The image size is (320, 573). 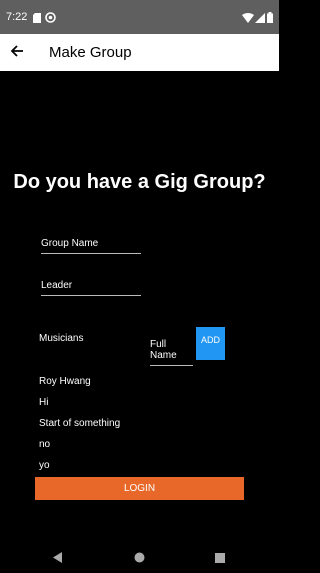 What do you see at coordinates (260, 19) in the screenshot?
I see `cellular-signal-icon` at bounding box center [260, 19].